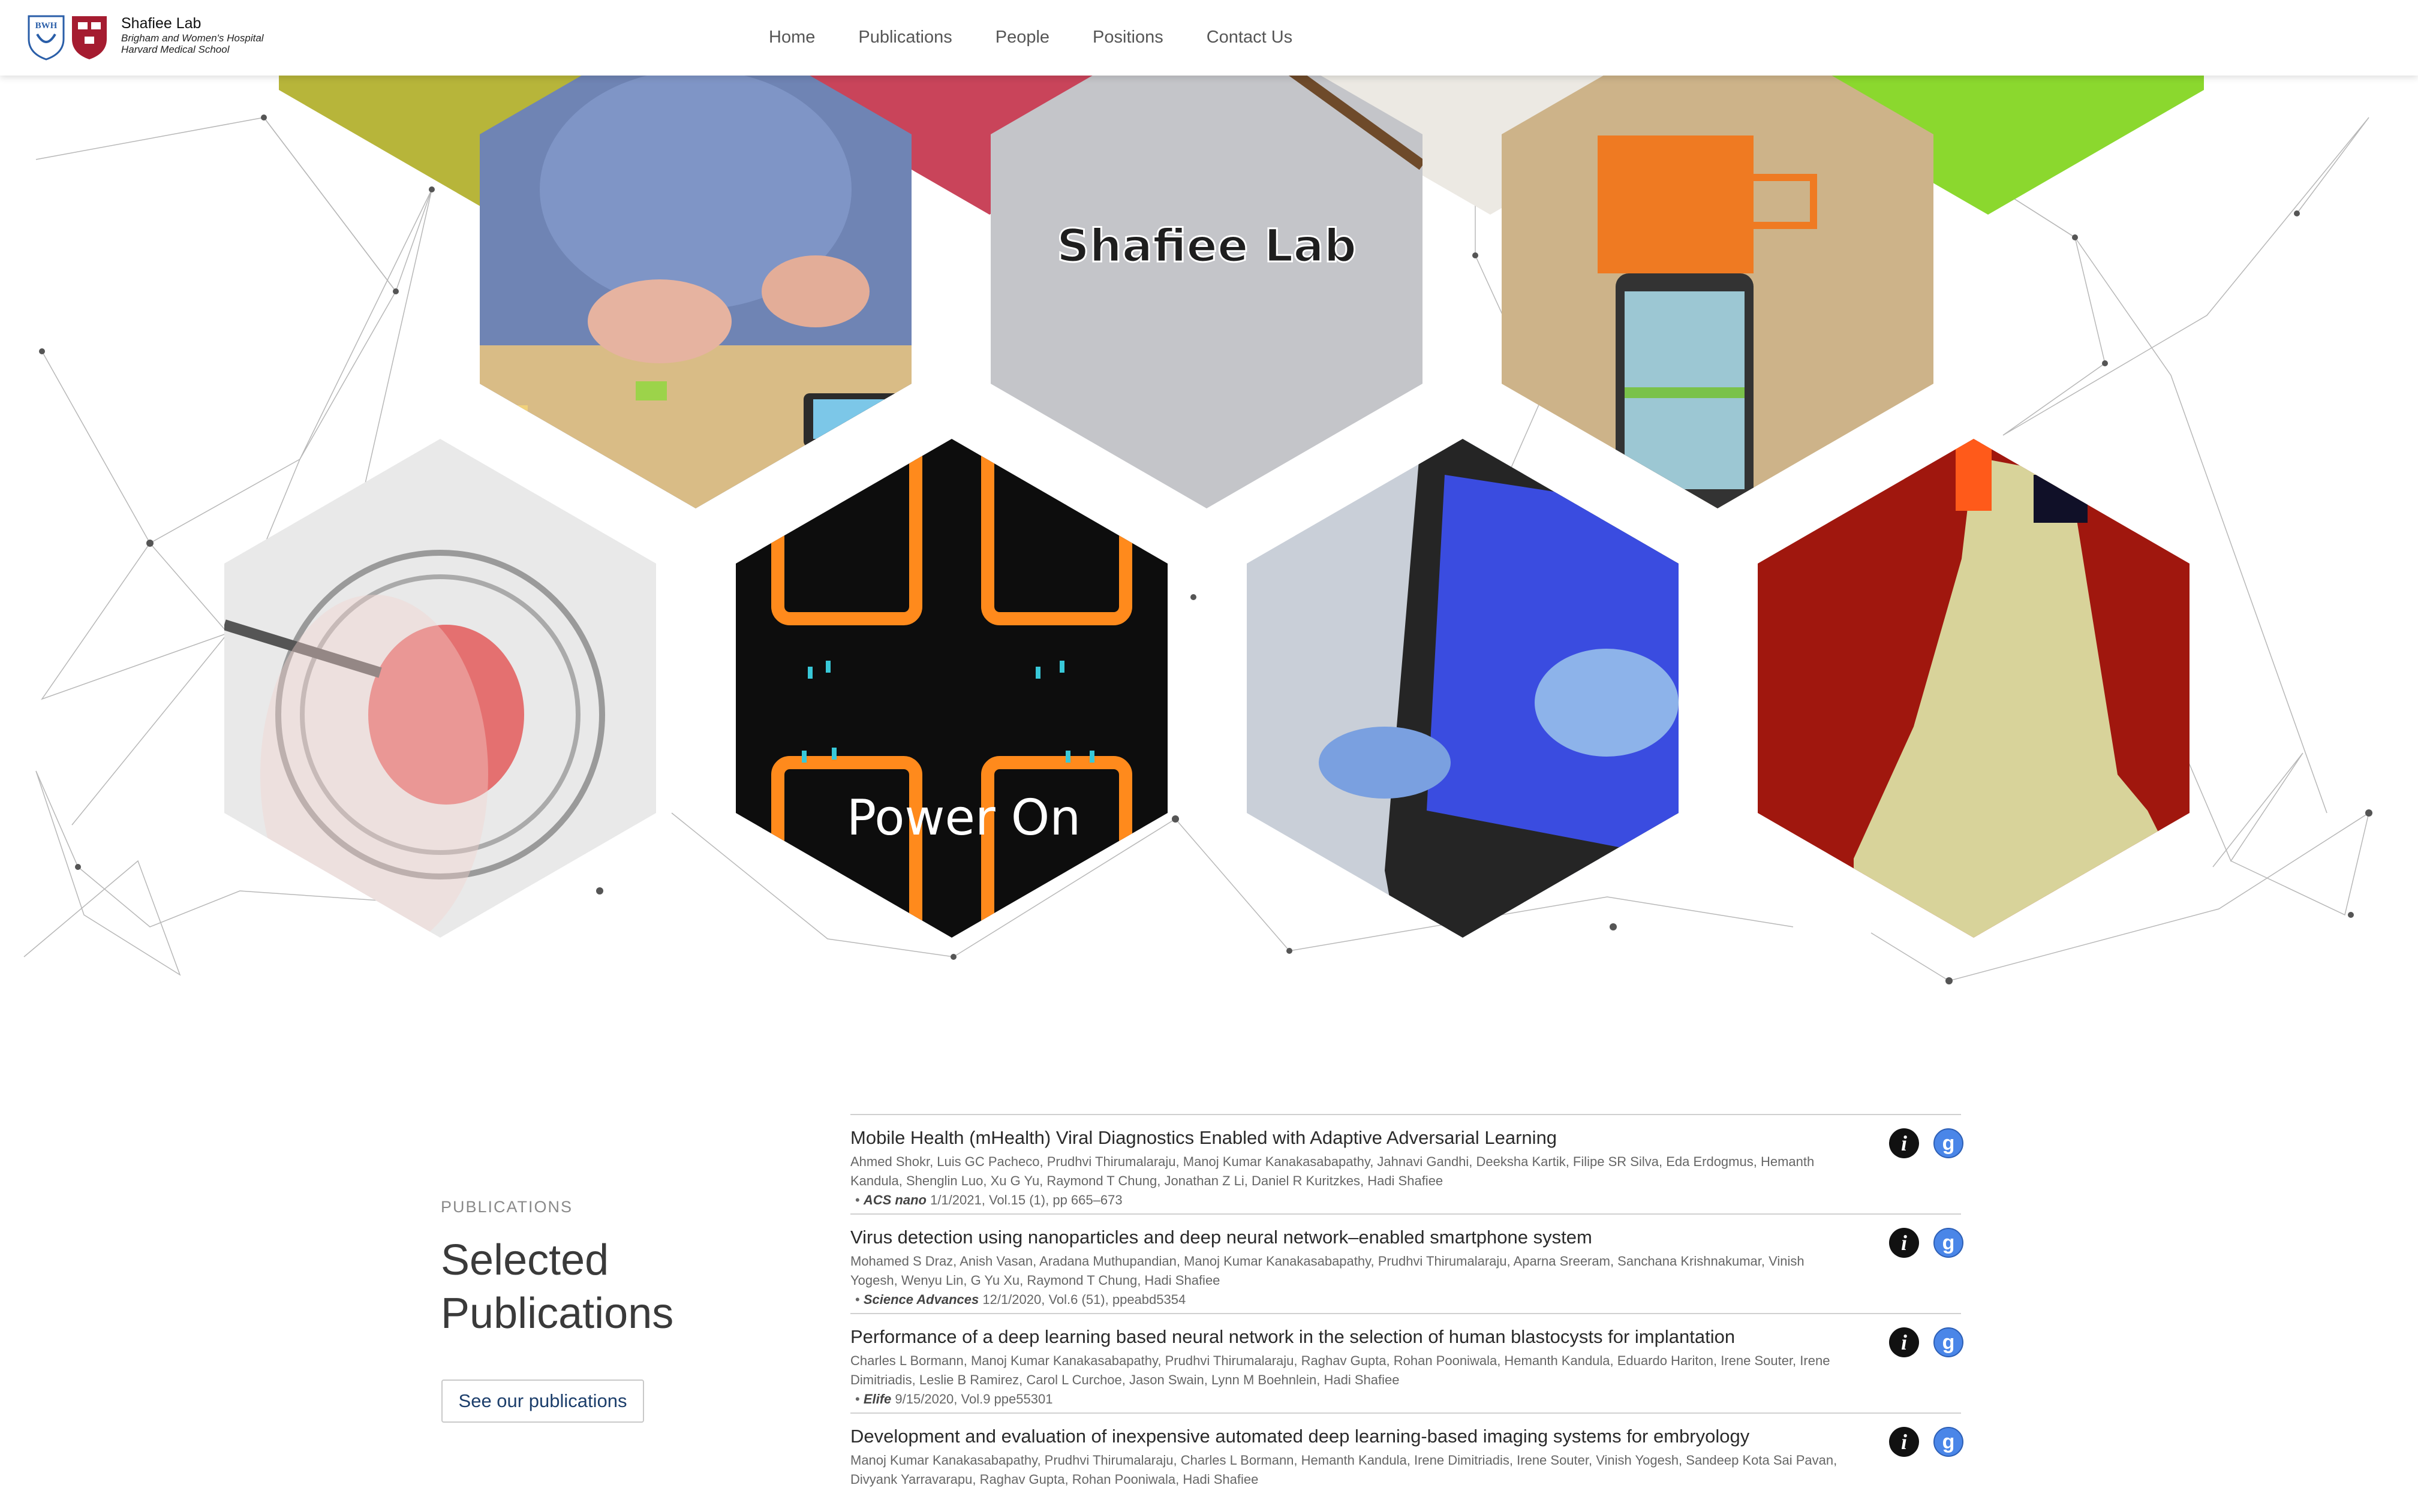 Image resolution: width=2418 pixels, height=1512 pixels. Describe the element at coordinates (89, 37) in the screenshot. I see `harvard-shield-icon` at that location.